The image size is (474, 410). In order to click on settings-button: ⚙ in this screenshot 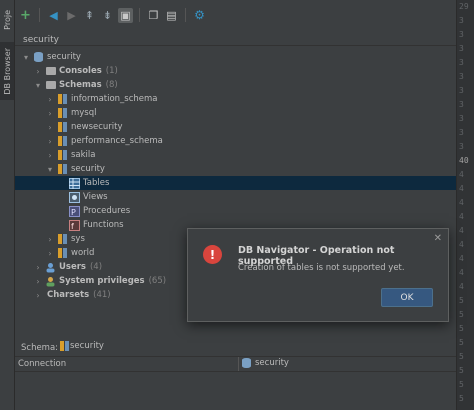, I will do `click(199, 15)`.